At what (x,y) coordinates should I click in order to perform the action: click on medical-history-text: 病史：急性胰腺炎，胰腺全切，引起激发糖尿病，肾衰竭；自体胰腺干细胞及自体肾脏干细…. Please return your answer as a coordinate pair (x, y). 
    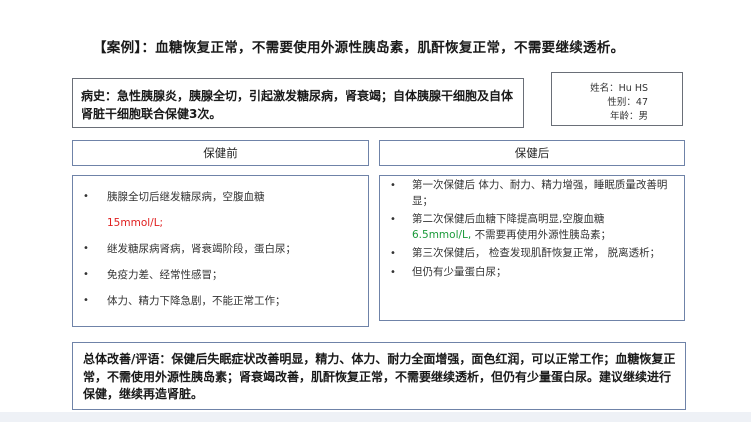
    Looking at the image, I should click on (297, 105).